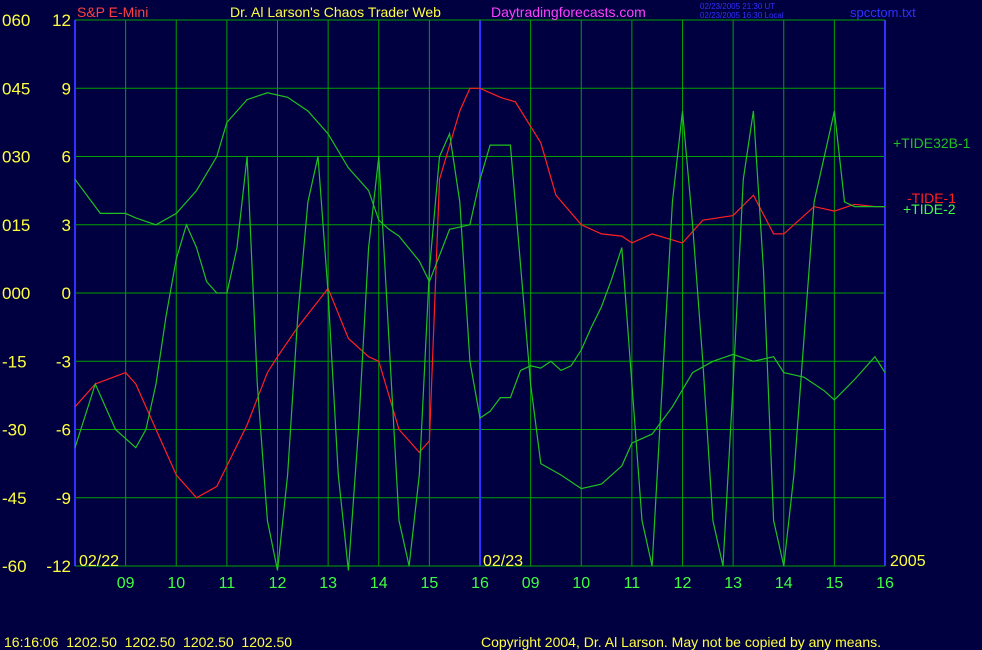  I want to click on right-tick-label: 6, so click(66, 157).